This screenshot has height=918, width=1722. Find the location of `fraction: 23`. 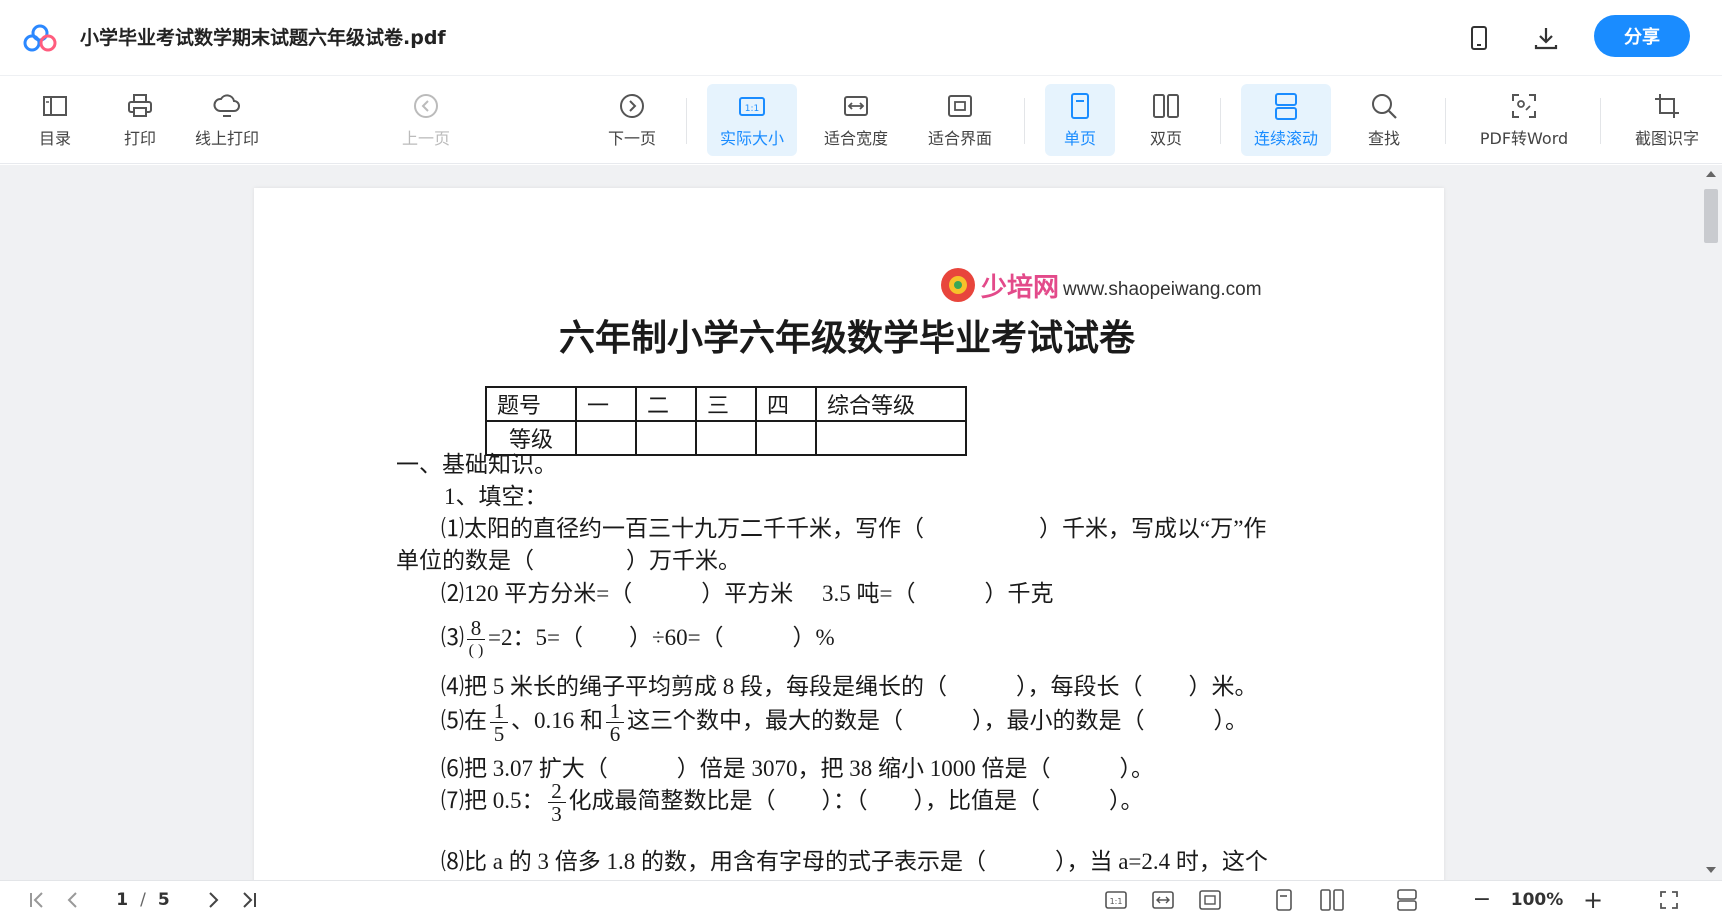

fraction: 23 is located at coordinates (556, 802).